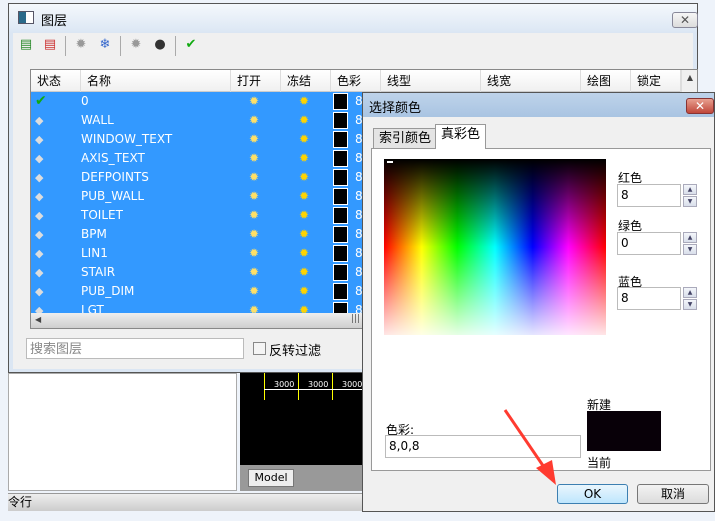 This screenshot has width=715, height=521. What do you see at coordinates (529, 447) in the screenshot?
I see `annotation-arrow` at bounding box center [529, 447].